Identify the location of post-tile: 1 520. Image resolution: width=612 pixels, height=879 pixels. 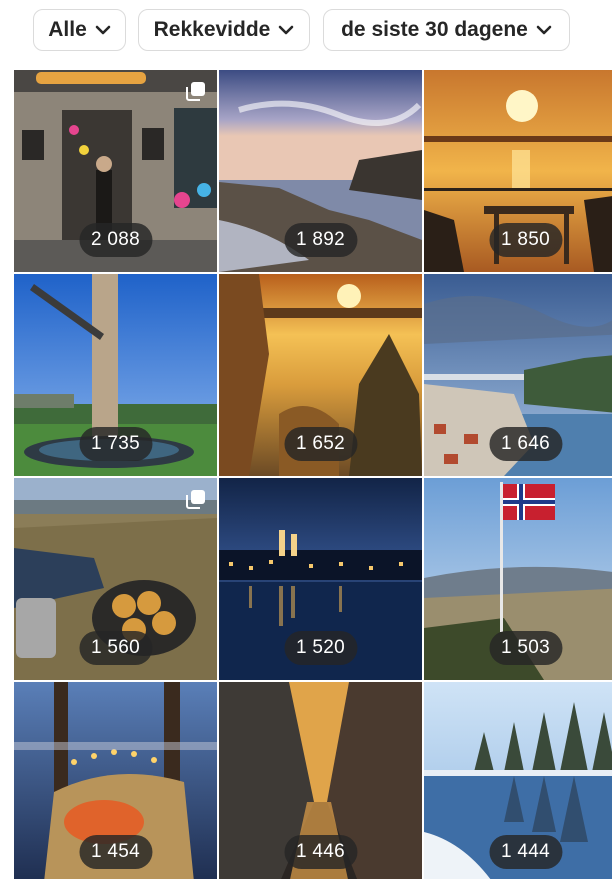
(320, 579).